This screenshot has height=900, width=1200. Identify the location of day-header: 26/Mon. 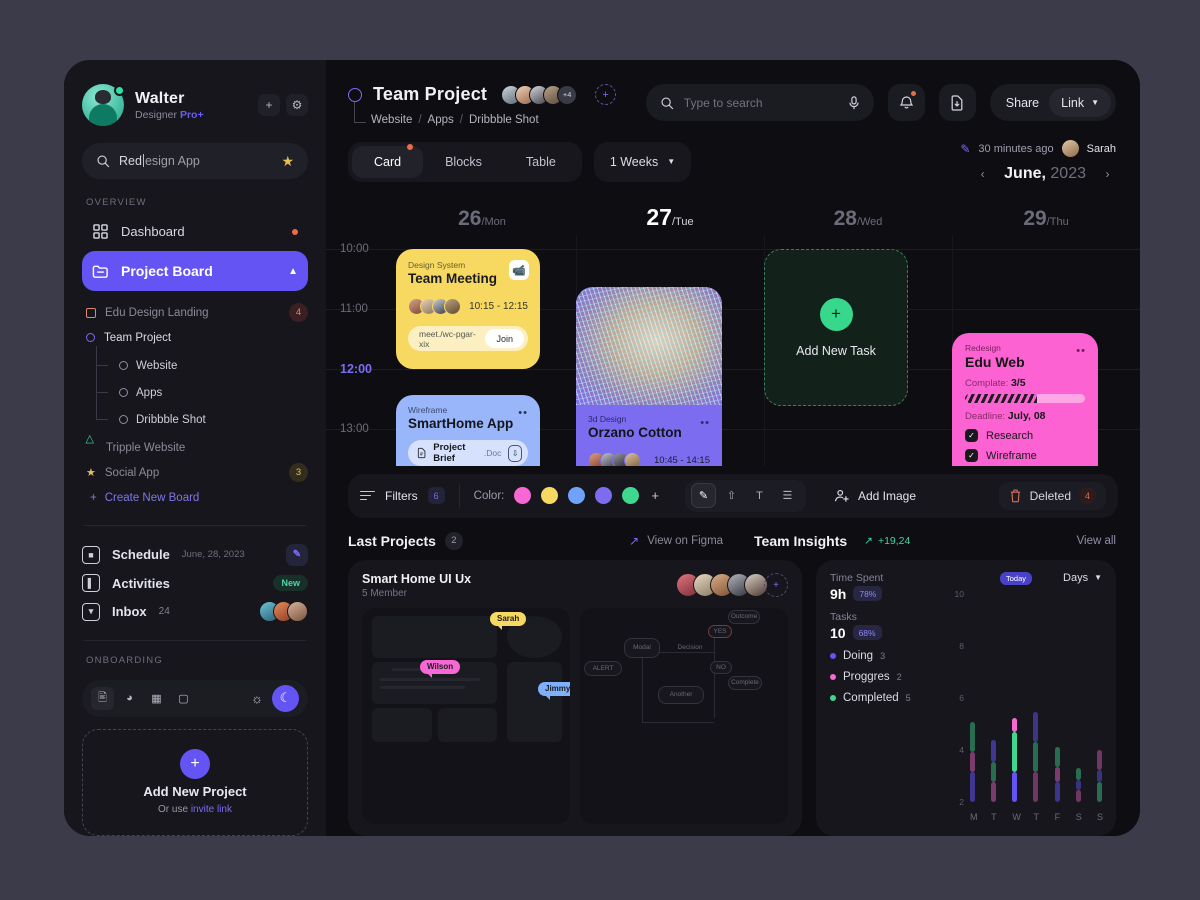
(482, 219).